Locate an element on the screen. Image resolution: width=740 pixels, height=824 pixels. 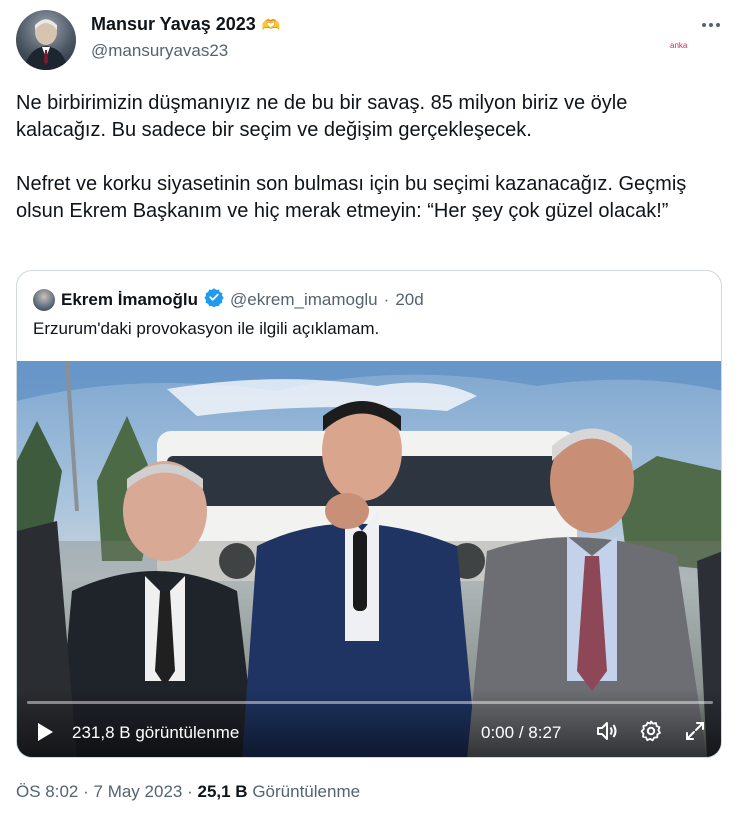
quoted-tweet-header: Ekrem İmamoğlu @ekrem_imamoglu · 20d is located at coordinates (228, 299).